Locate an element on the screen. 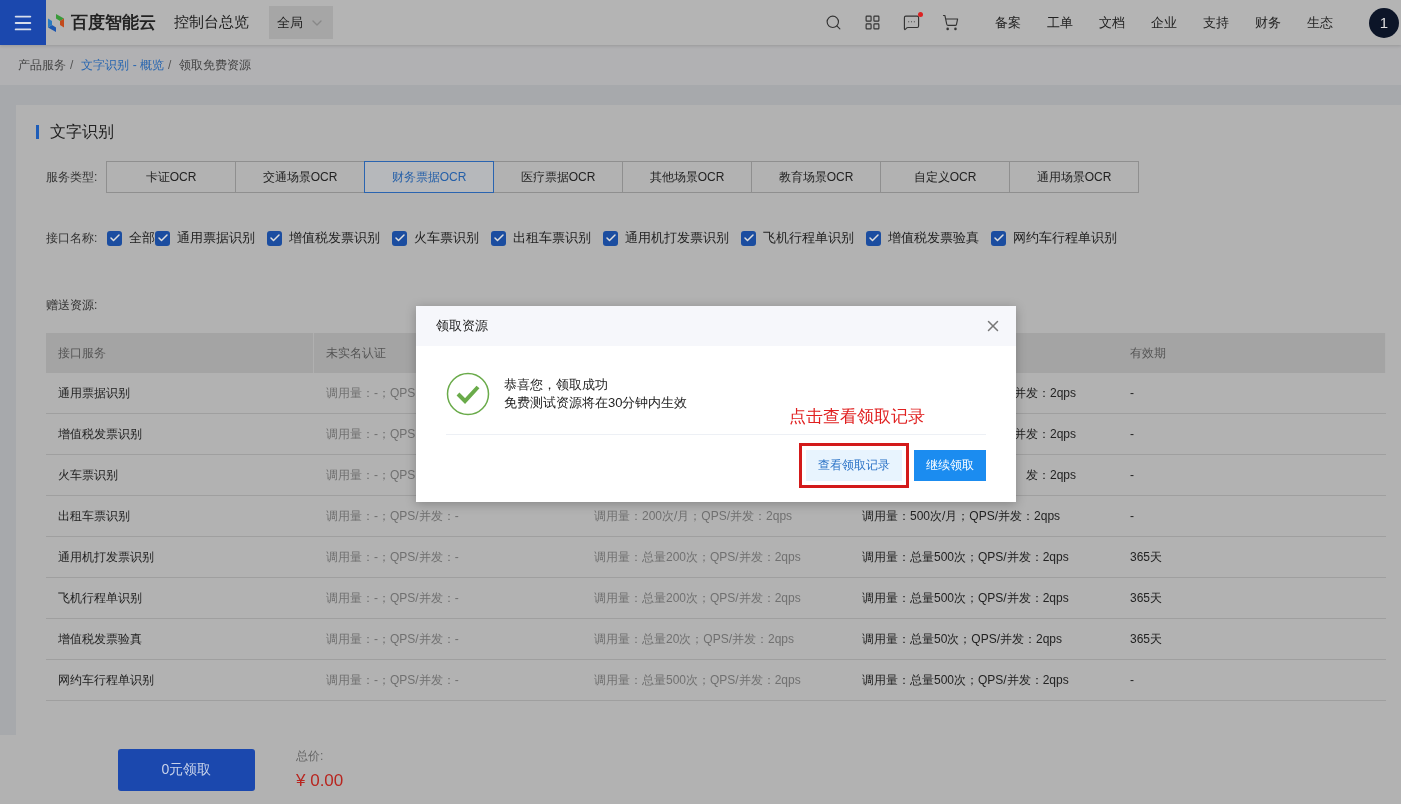 Image resolution: width=1401 pixels, height=804 pixels. interface-checkbox: 全部 is located at coordinates (131, 238).